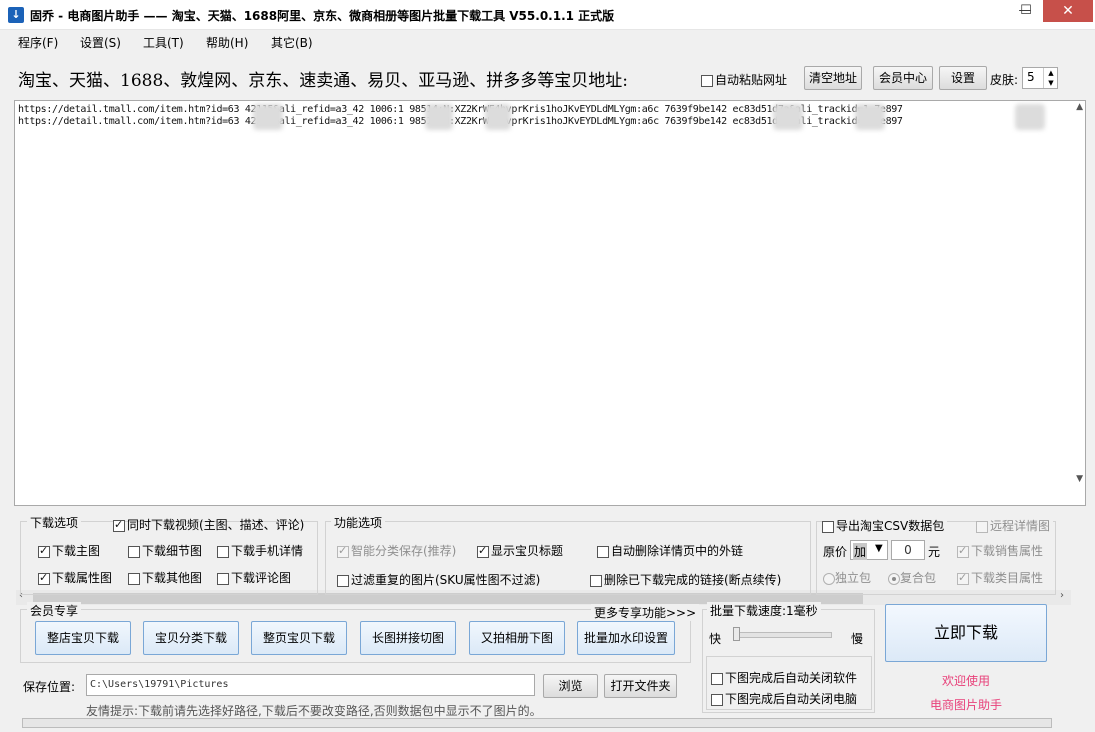  What do you see at coordinates (828, 526) in the screenshot?
I see `export-csv-checkbox` at bounding box center [828, 526].